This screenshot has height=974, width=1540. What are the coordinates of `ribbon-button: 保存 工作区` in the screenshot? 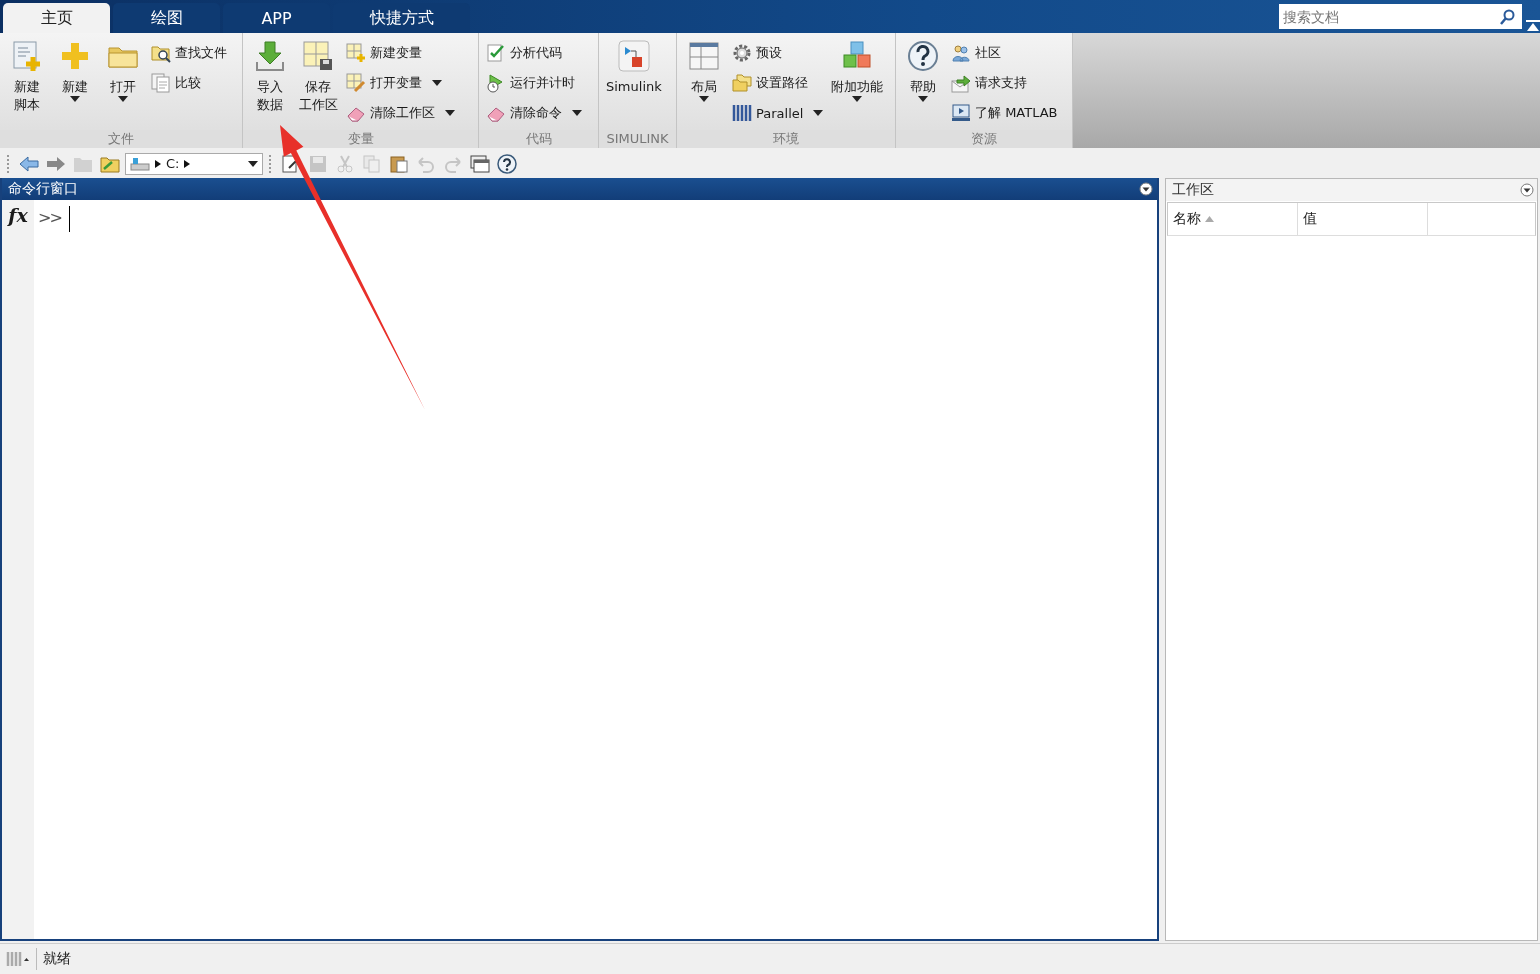 It's located at (318, 83).